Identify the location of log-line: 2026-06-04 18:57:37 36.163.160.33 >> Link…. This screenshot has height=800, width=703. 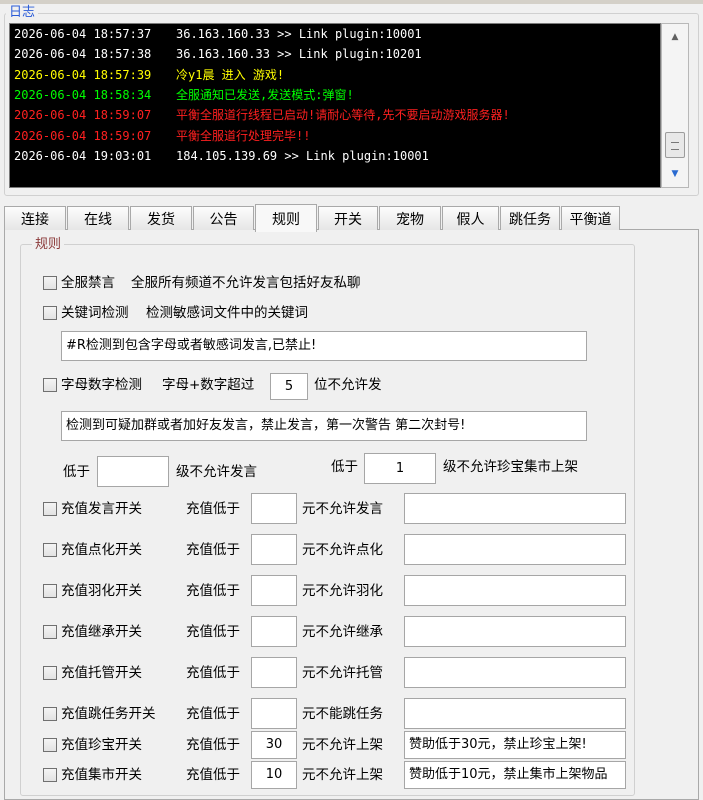
(218, 34).